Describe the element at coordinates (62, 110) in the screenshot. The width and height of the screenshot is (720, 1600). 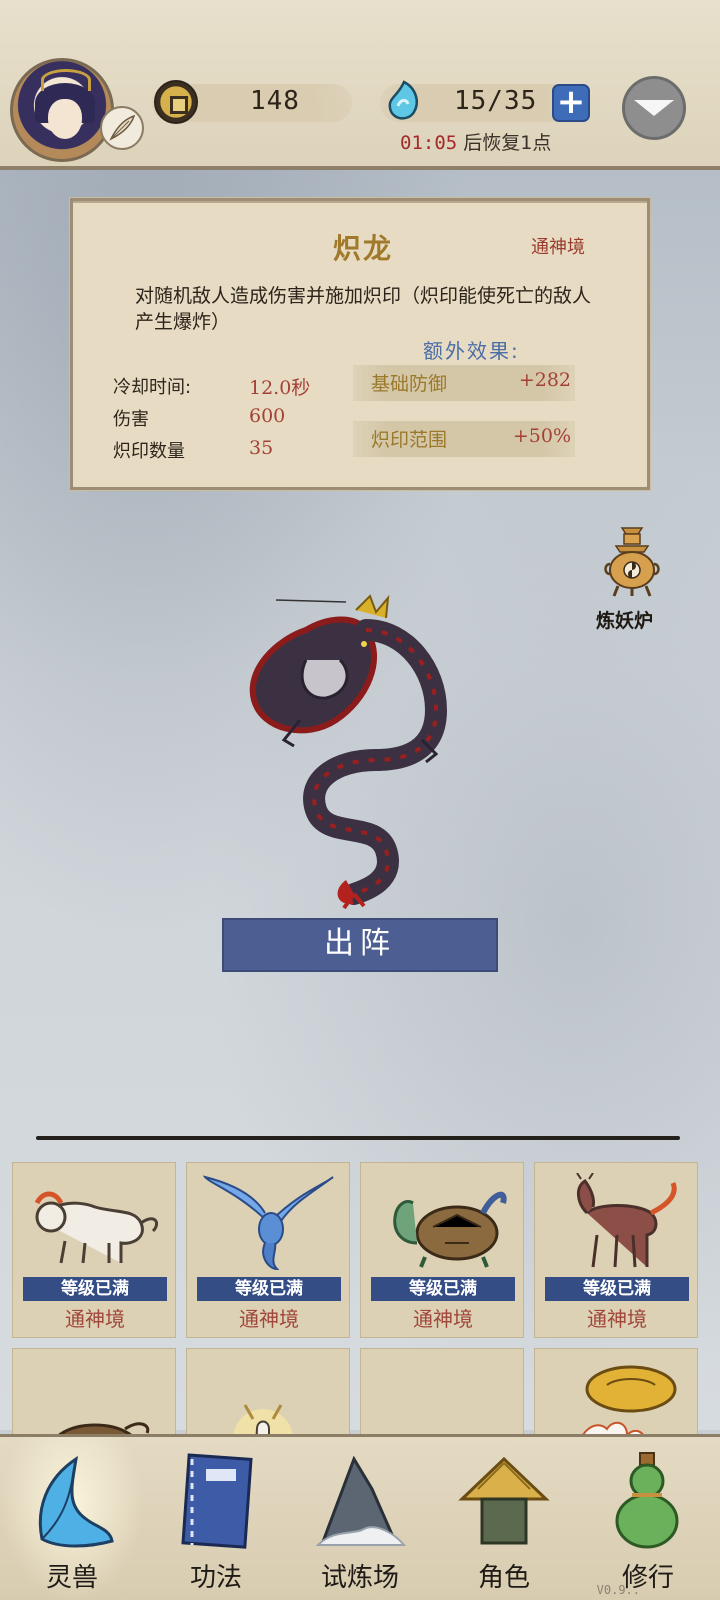
I see `player-avatar` at that location.